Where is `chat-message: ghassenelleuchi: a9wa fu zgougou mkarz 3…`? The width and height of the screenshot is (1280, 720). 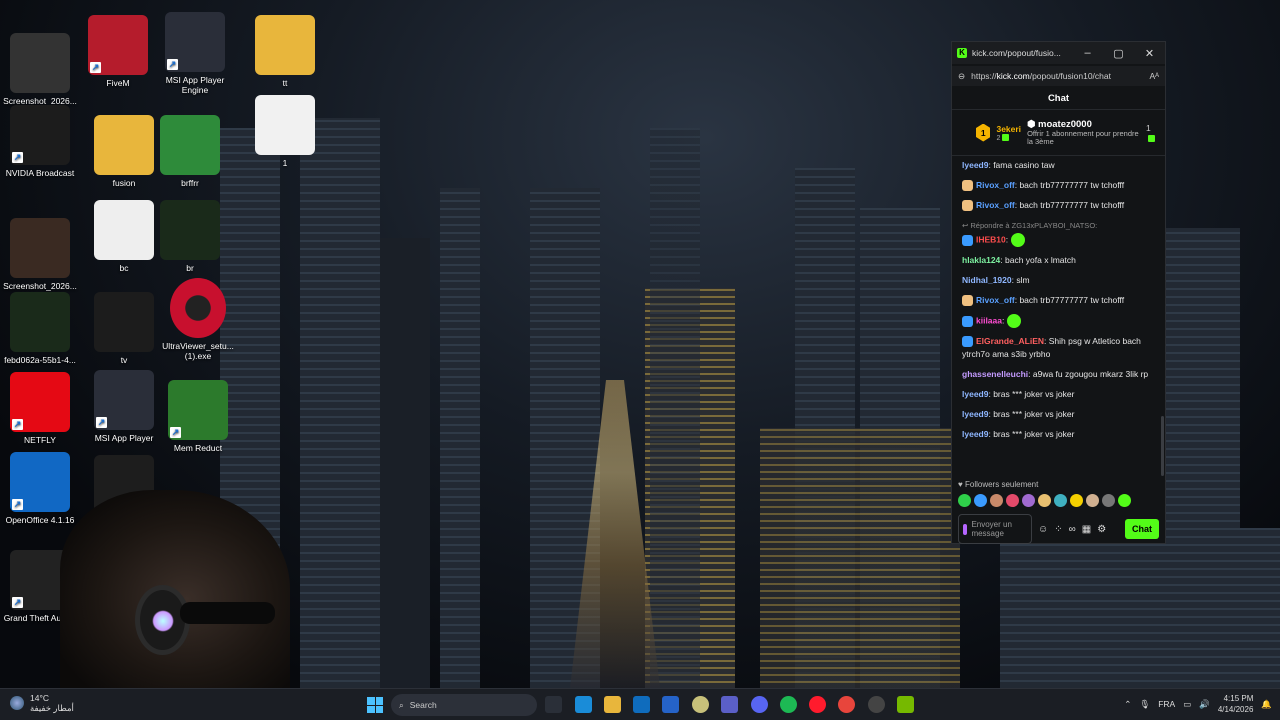
chat-message: ghassenelleuchi: a9wa fu zgougou mkarz 3… is located at coordinates (1058, 374).